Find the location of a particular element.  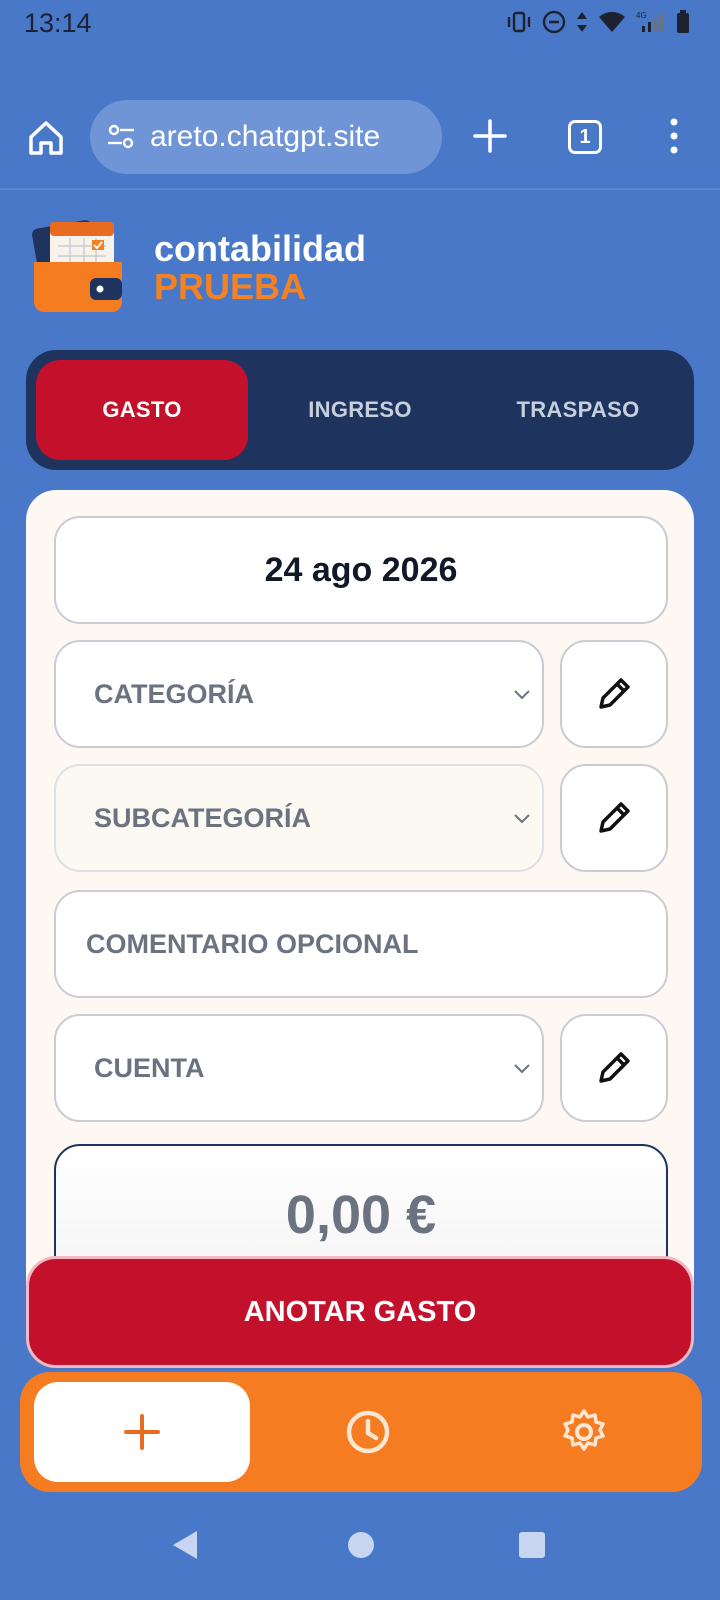

nav-add is located at coordinates (142, 1432).